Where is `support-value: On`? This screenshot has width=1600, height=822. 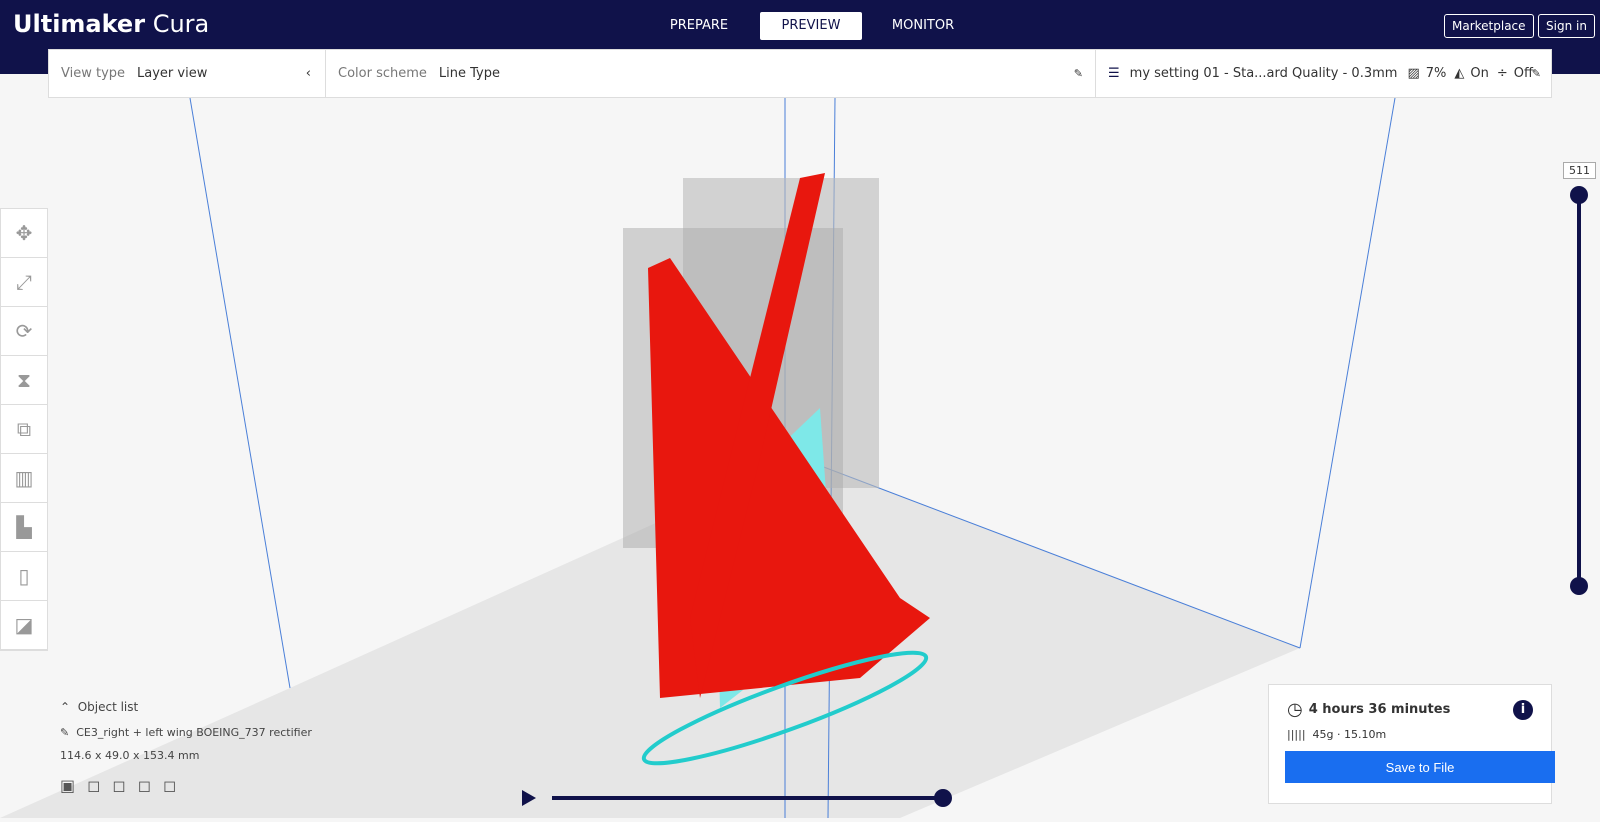 support-value: On is located at coordinates (1479, 73).